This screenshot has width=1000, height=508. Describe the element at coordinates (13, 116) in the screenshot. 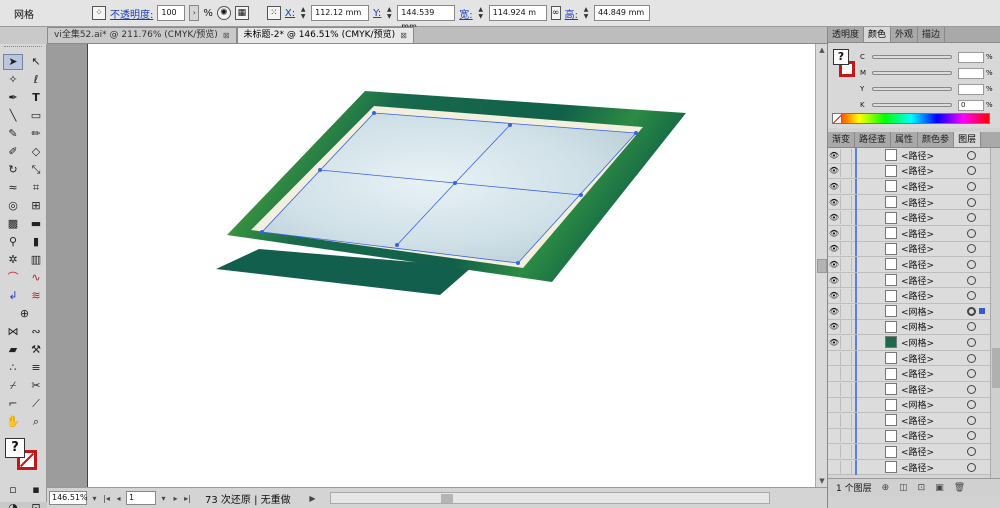

I see `line-tool-icon: ╲` at that location.